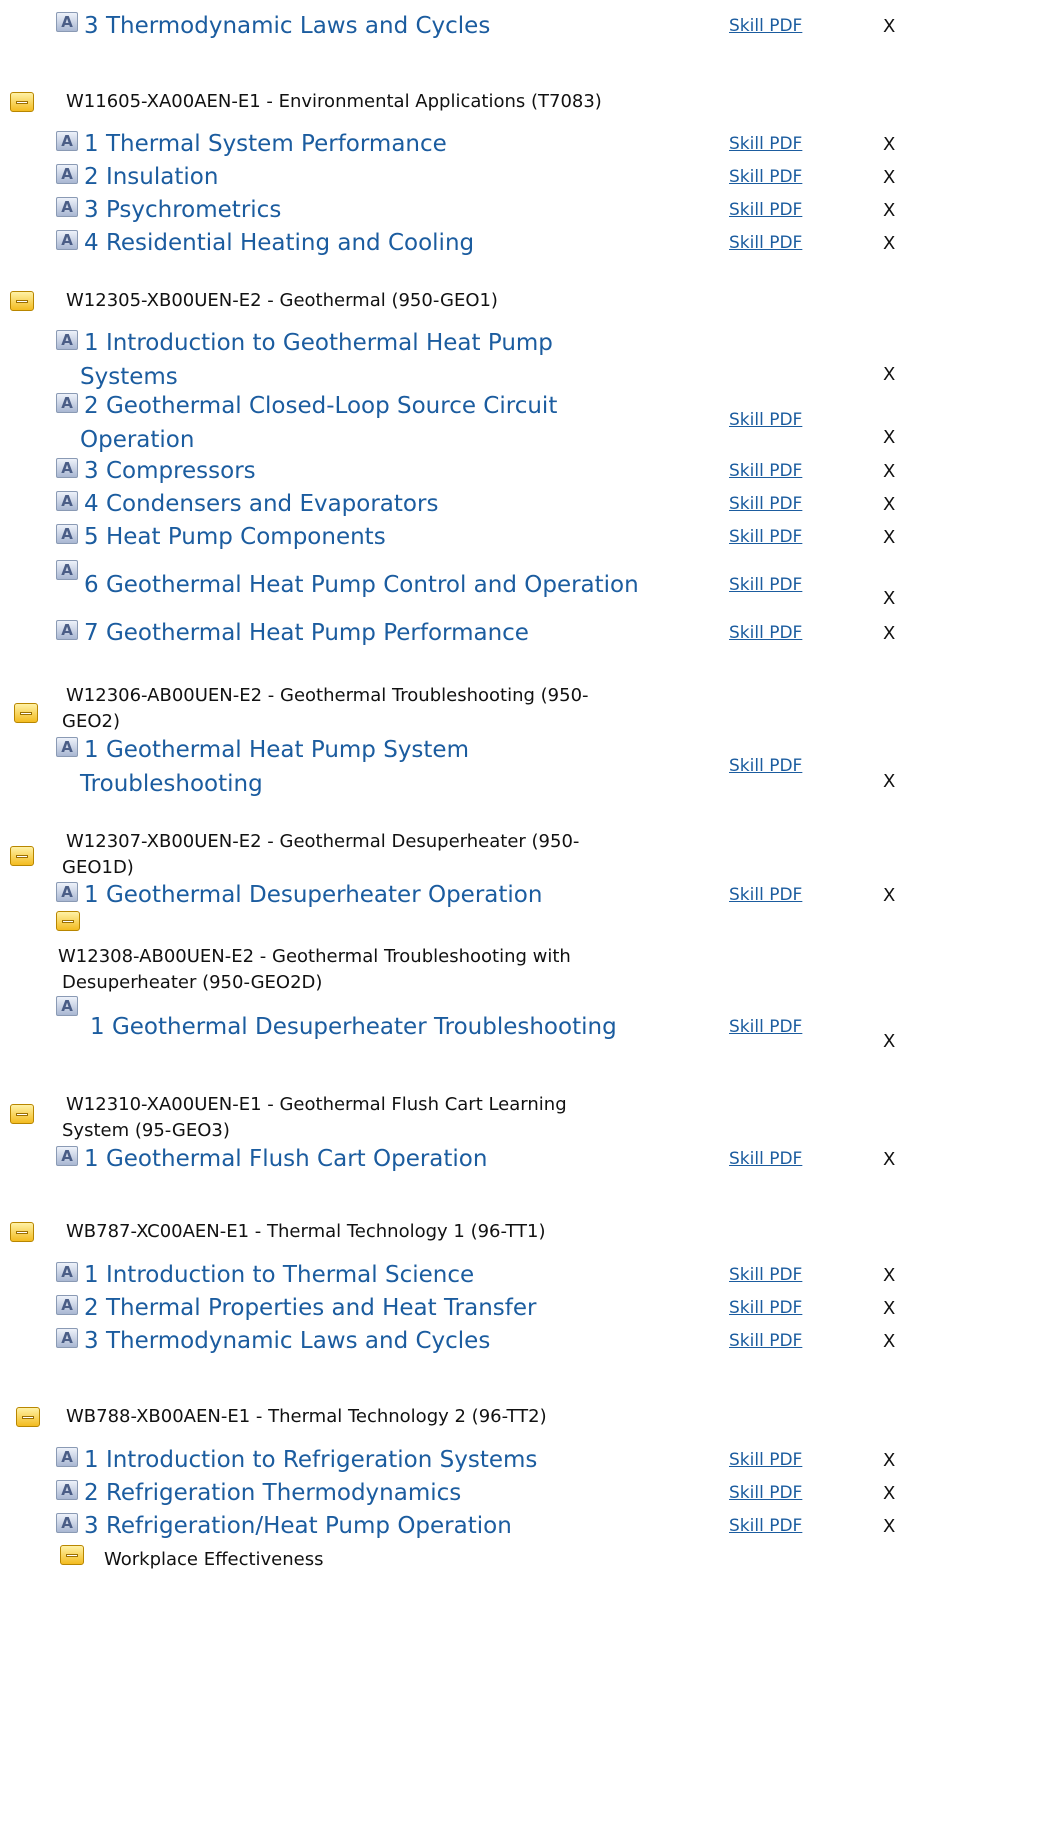 This screenshot has width=1049, height=1824. Describe the element at coordinates (129, 377) in the screenshot. I see `course-title-line2: Systems` at that location.